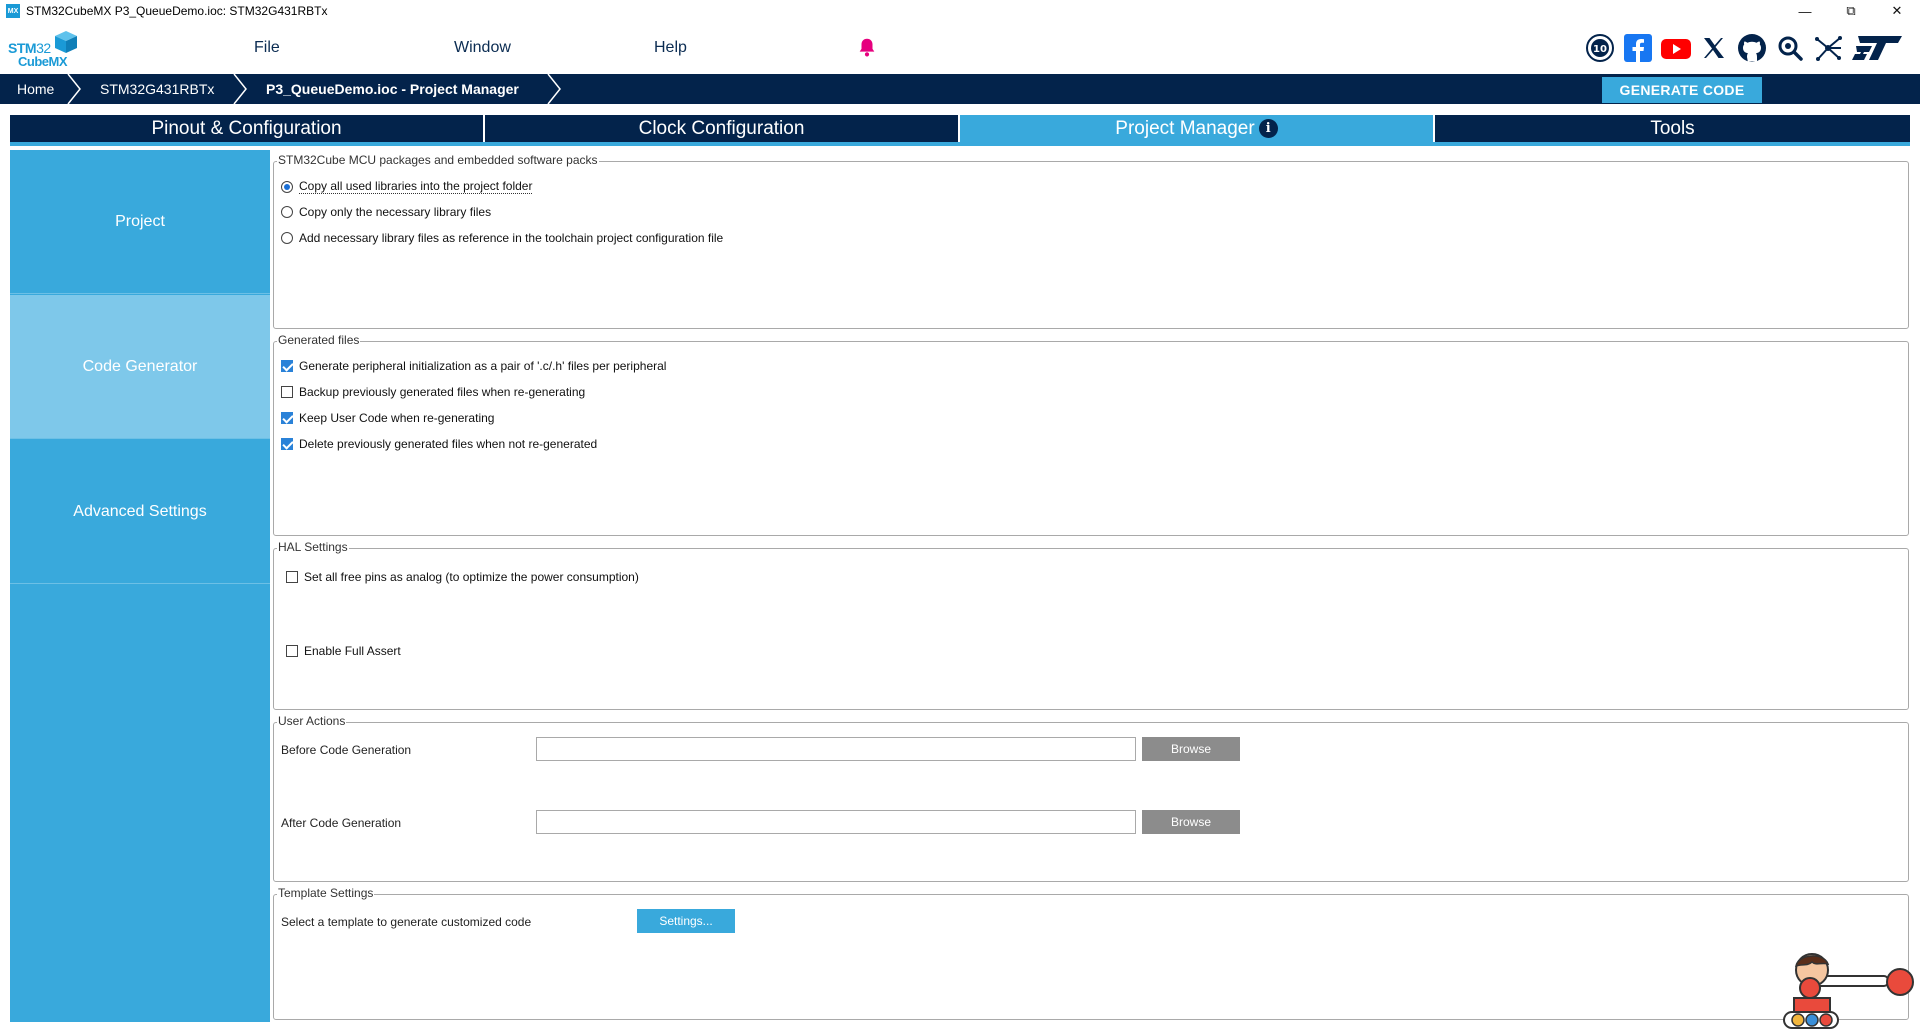 The width and height of the screenshot is (1920, 1032). I want to click on social-links: 10, so click(1744, 48).